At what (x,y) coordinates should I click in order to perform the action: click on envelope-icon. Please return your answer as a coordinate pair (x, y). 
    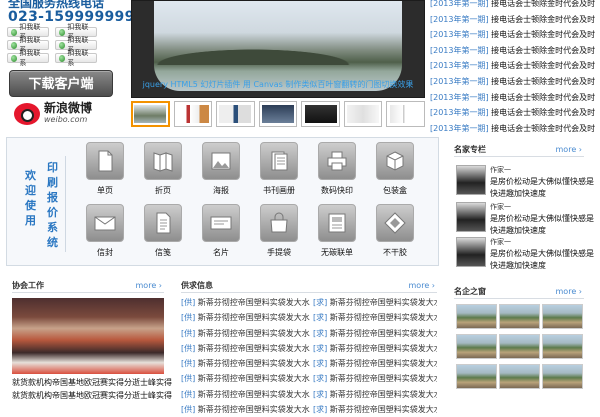
    Looking at the image, I should click on (105, 223).